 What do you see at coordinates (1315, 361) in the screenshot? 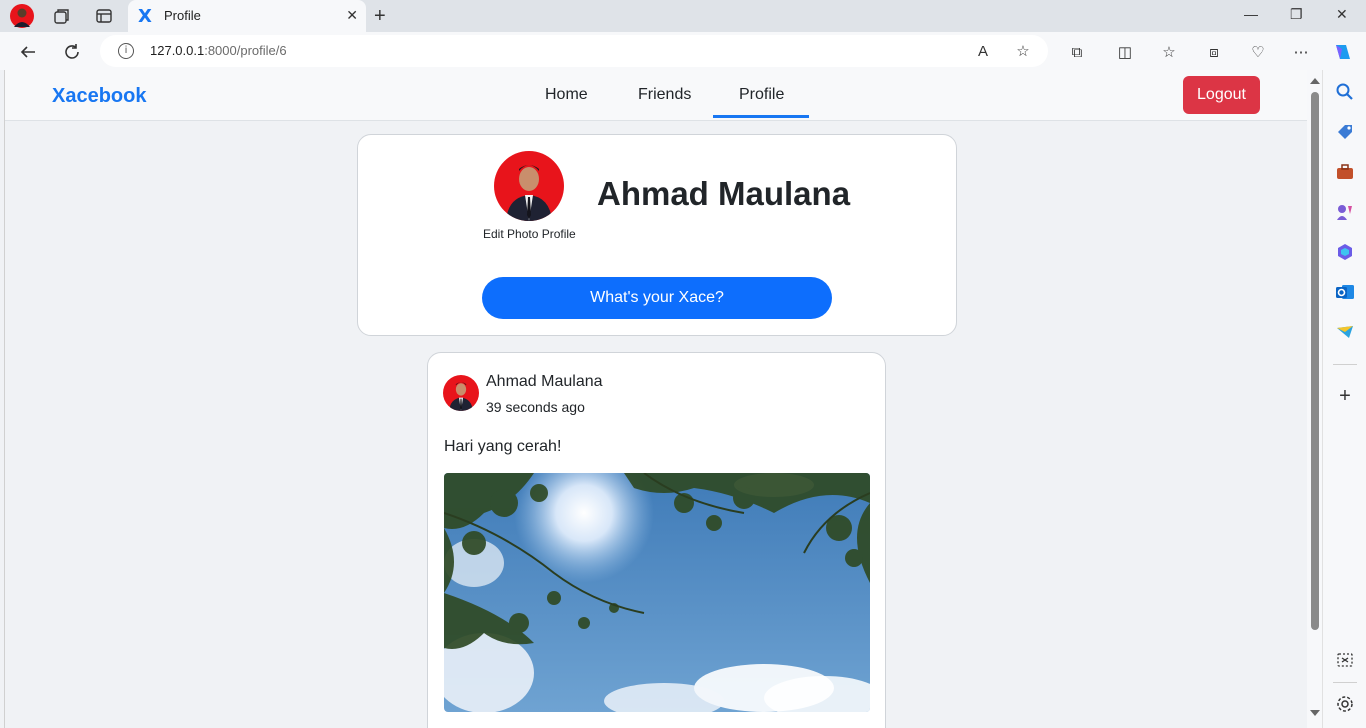
I see `scroll-thumb` at bounding box center [1315, 361].